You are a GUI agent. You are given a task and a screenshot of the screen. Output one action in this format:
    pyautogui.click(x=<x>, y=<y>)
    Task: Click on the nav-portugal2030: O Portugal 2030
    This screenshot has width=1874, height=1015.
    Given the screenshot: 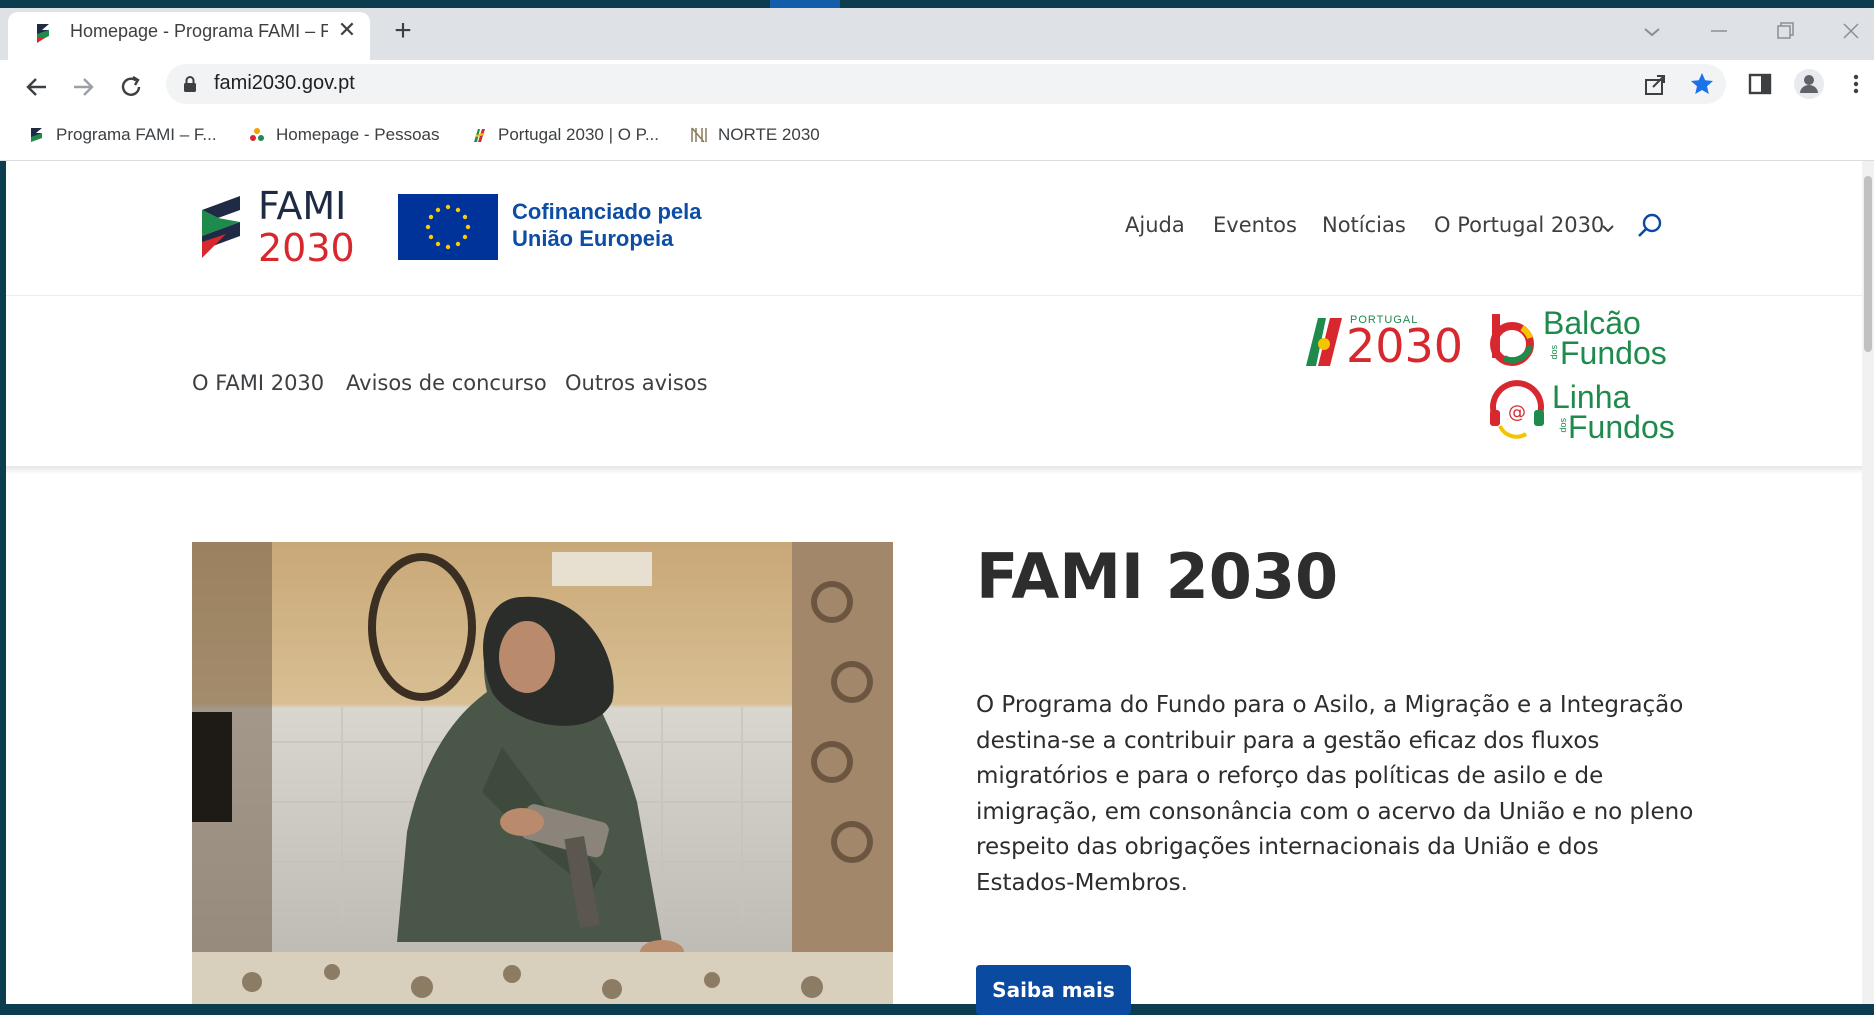 What is the action you would take?
    pyautogui.click(x=1519, y=225)
    